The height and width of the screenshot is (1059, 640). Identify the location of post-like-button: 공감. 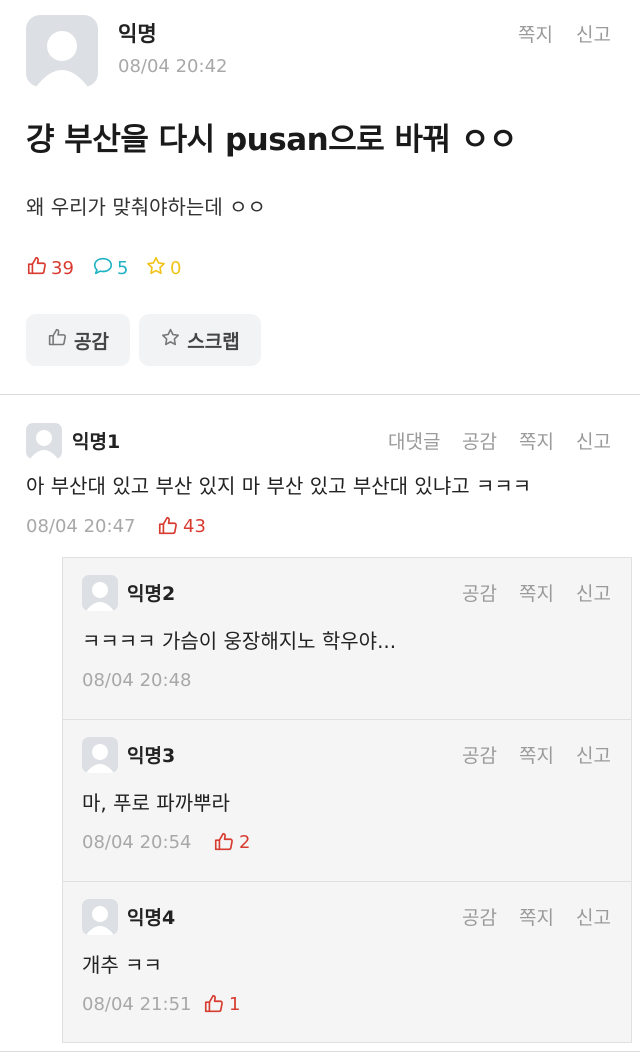
(78, 340).